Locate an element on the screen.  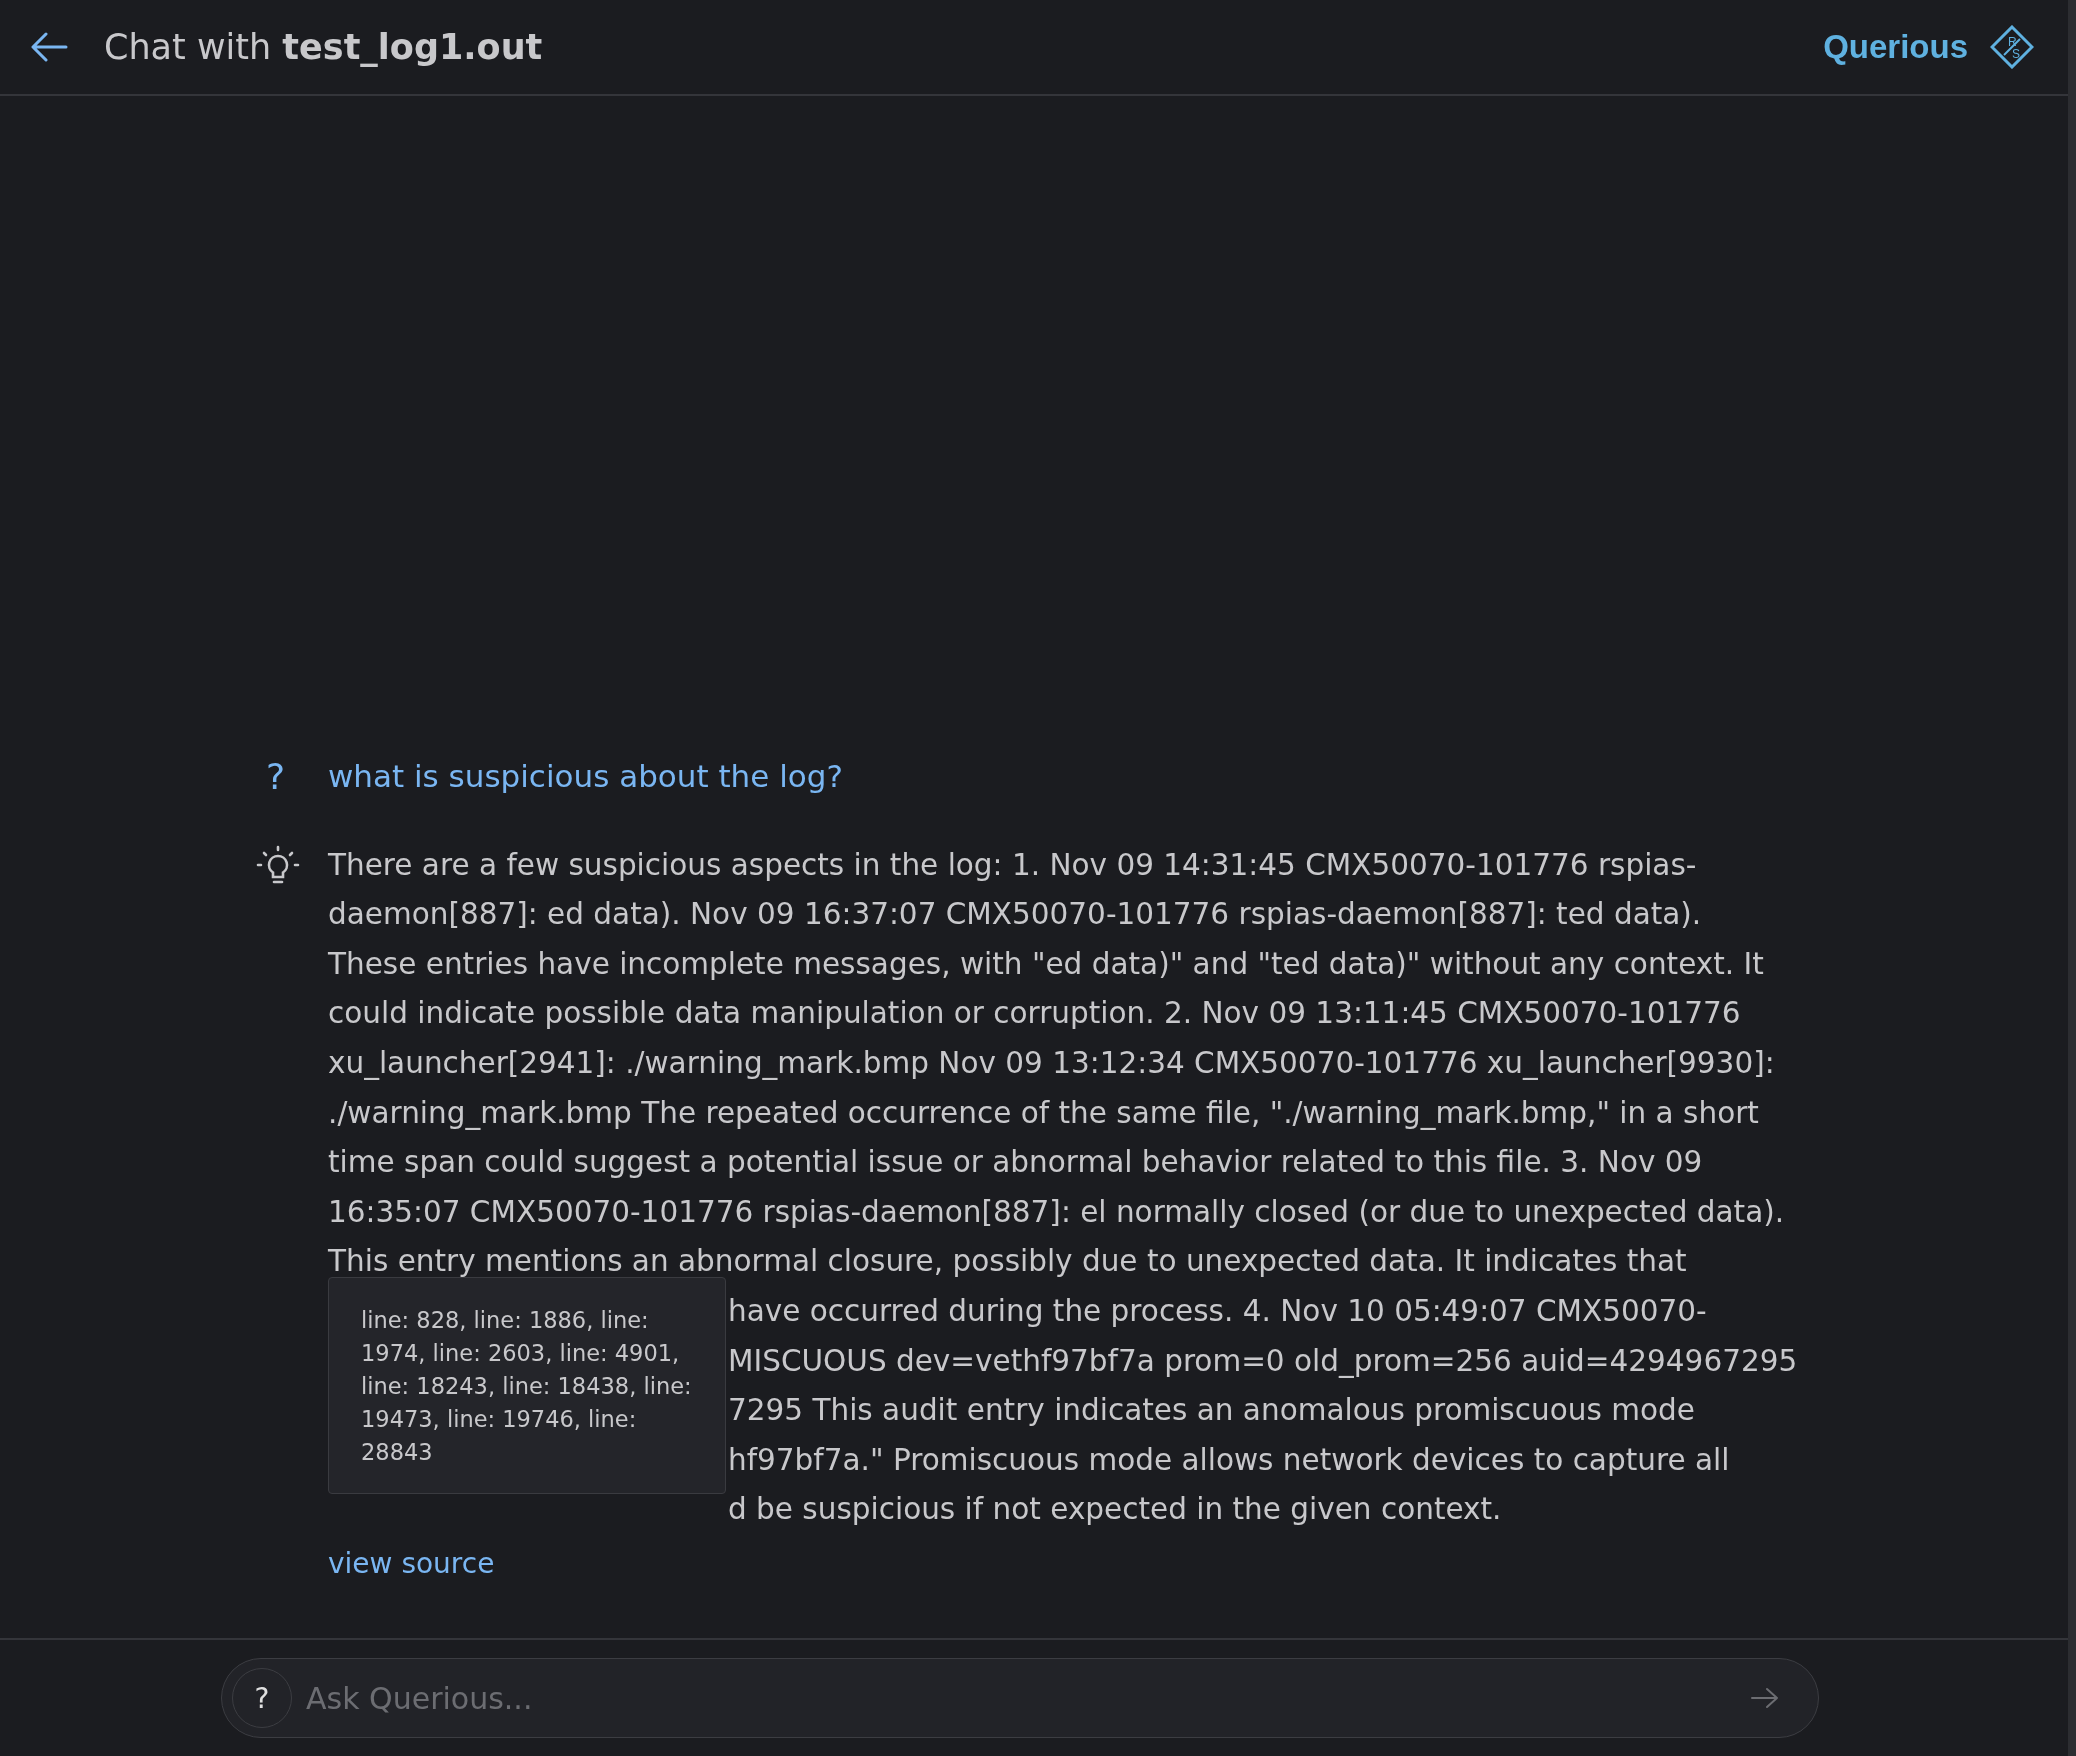
answer-text: There are a few suspicious aspects in the log: 1. Nov 09 14:31:45 CMX50070-101776 rspias- is located at coordinates (1012, 864).